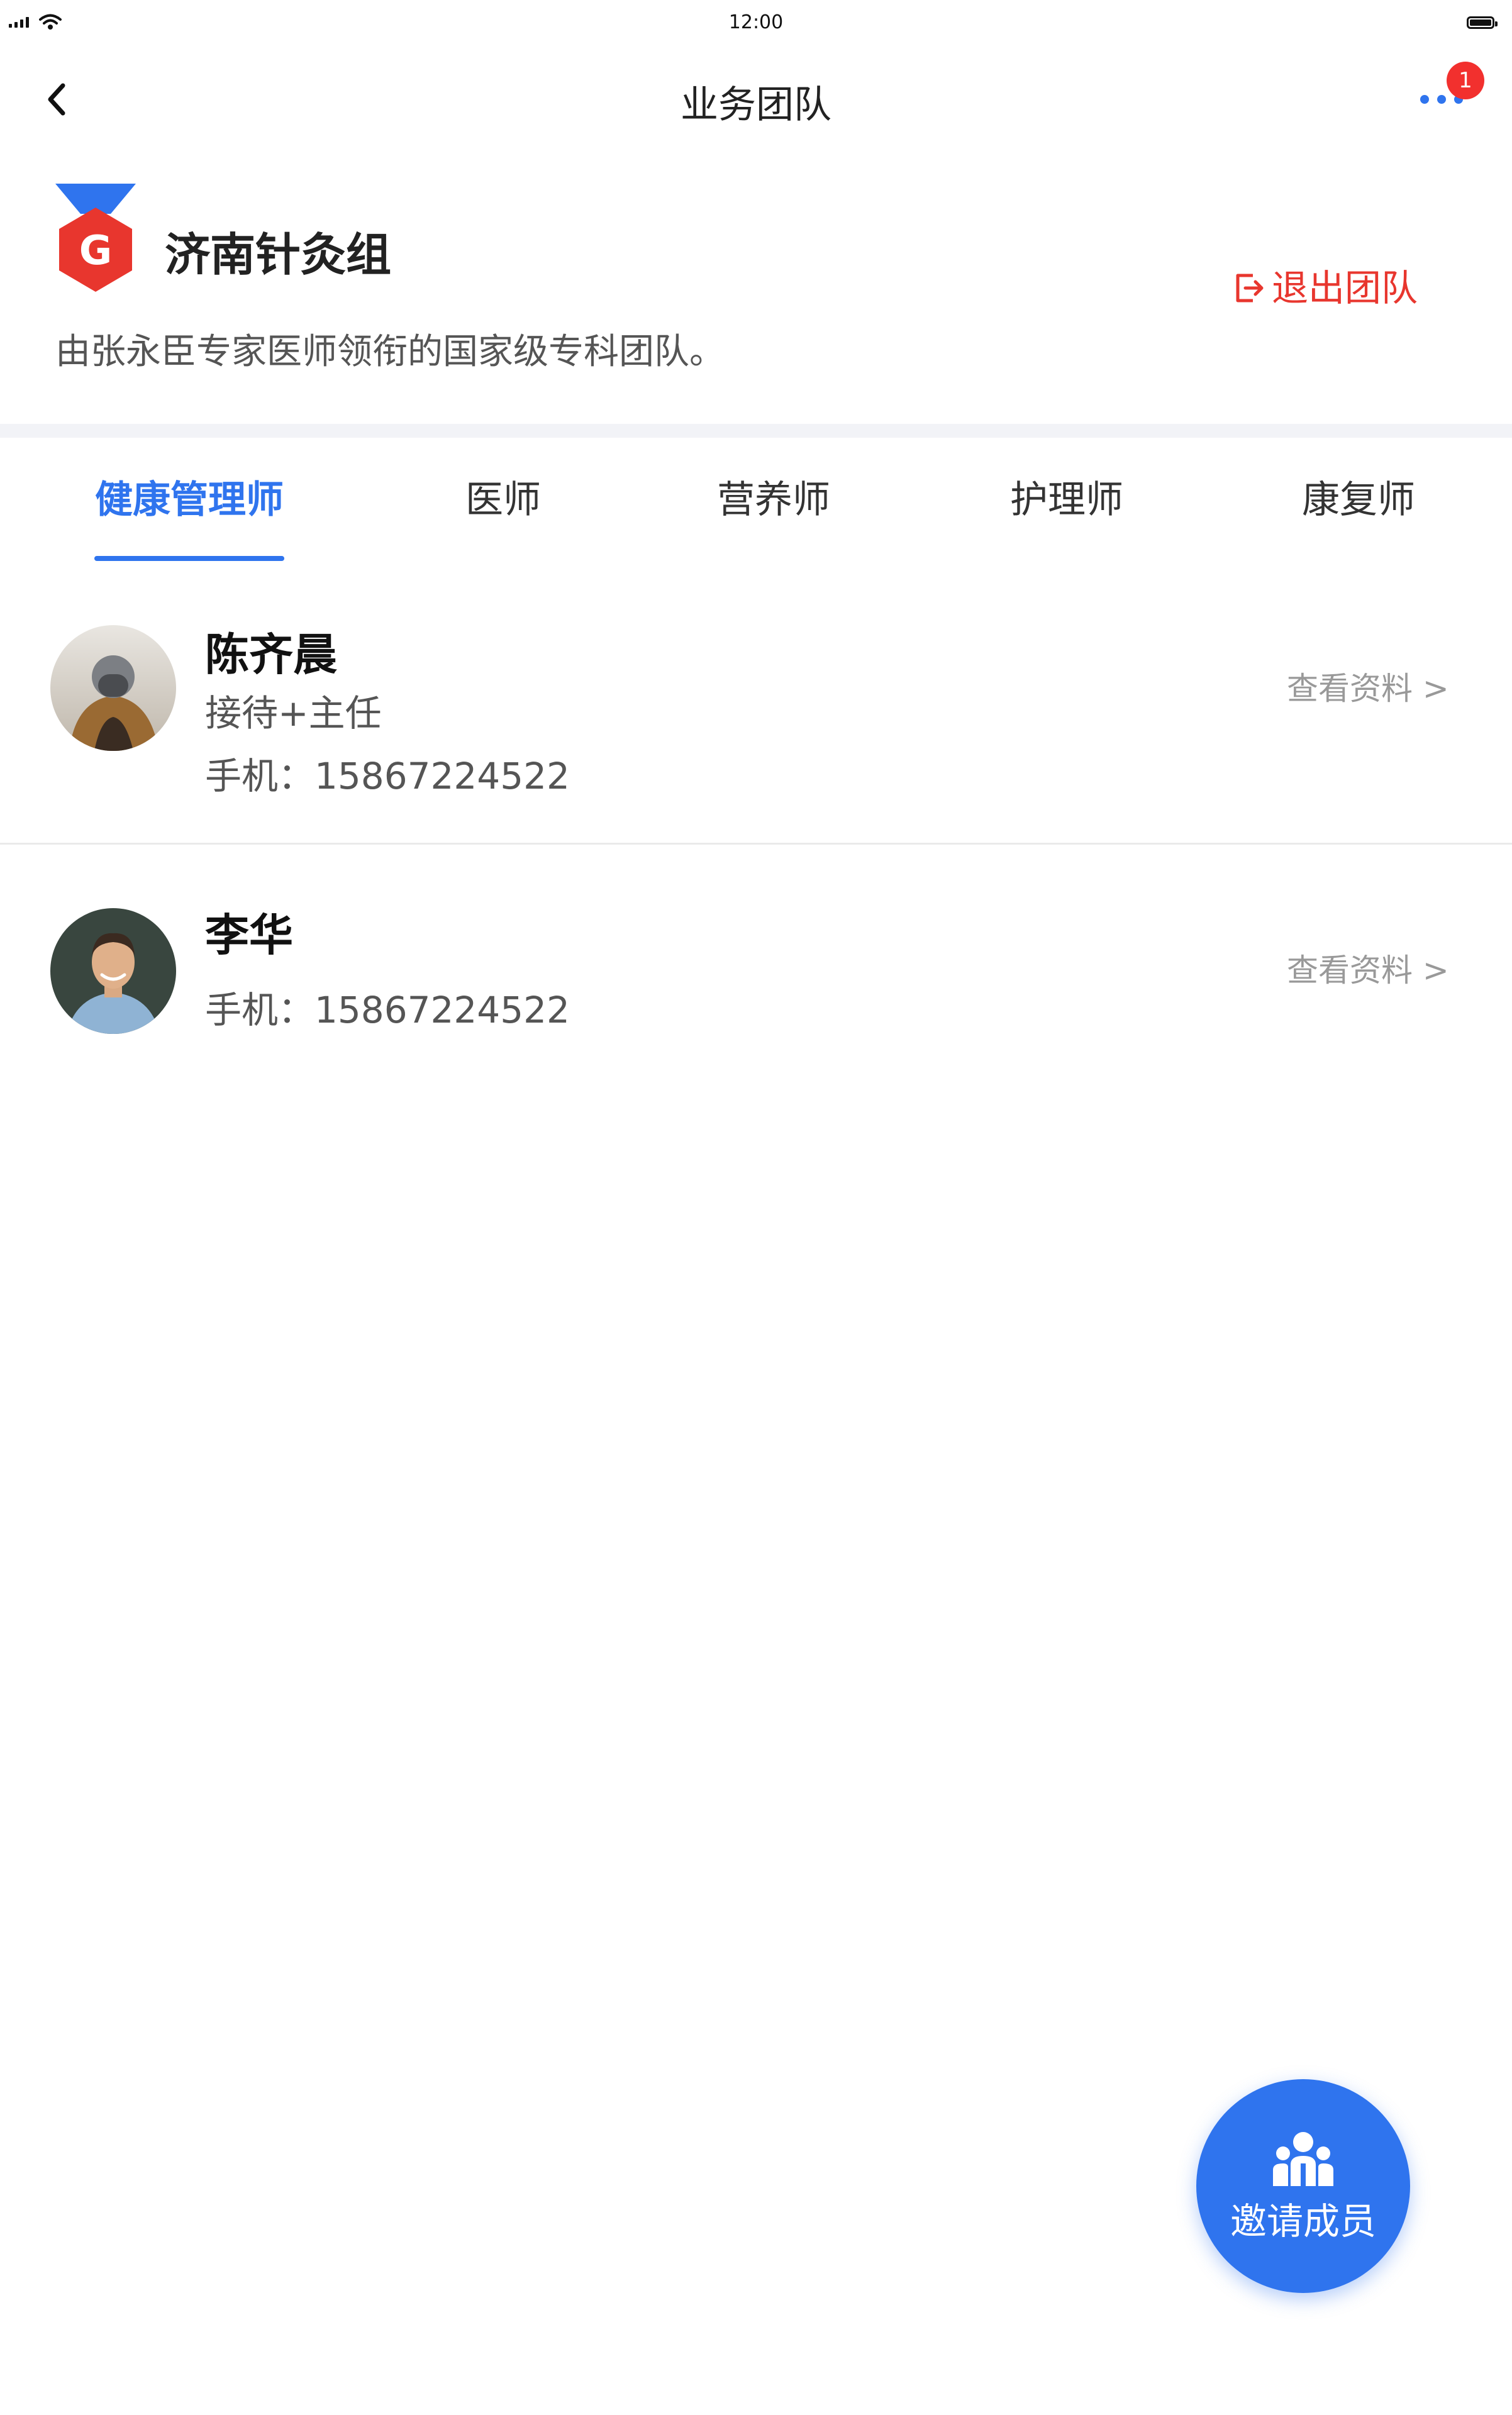 The image size is (1512, 2415). I want to click on team-name: 济南针灸组, so click(278, 254).